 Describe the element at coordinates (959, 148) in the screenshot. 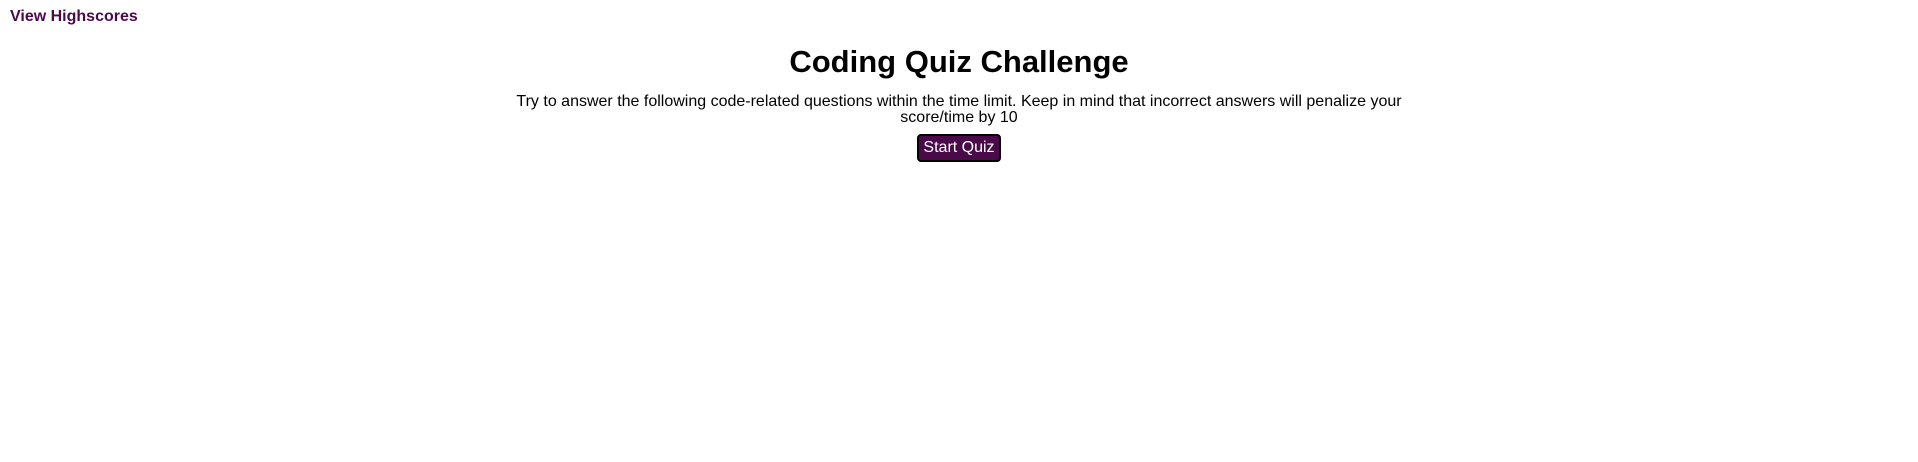

I see `start-quiz-button: Start Quiz` at that location.